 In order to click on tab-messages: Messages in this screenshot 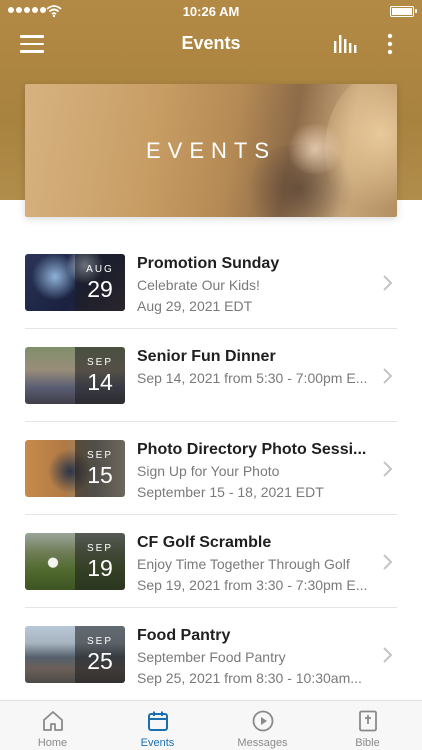, I will do `click(262, 725)`.